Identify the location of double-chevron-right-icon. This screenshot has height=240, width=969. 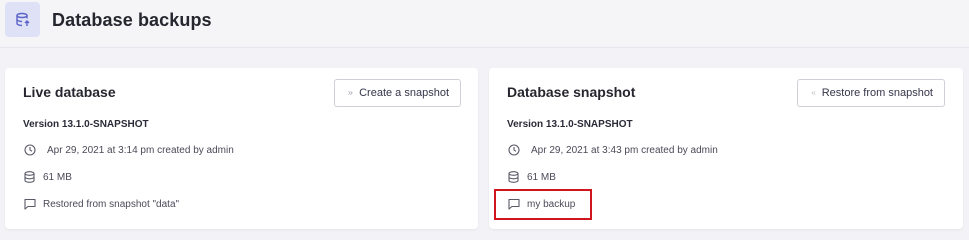
(350, 93).